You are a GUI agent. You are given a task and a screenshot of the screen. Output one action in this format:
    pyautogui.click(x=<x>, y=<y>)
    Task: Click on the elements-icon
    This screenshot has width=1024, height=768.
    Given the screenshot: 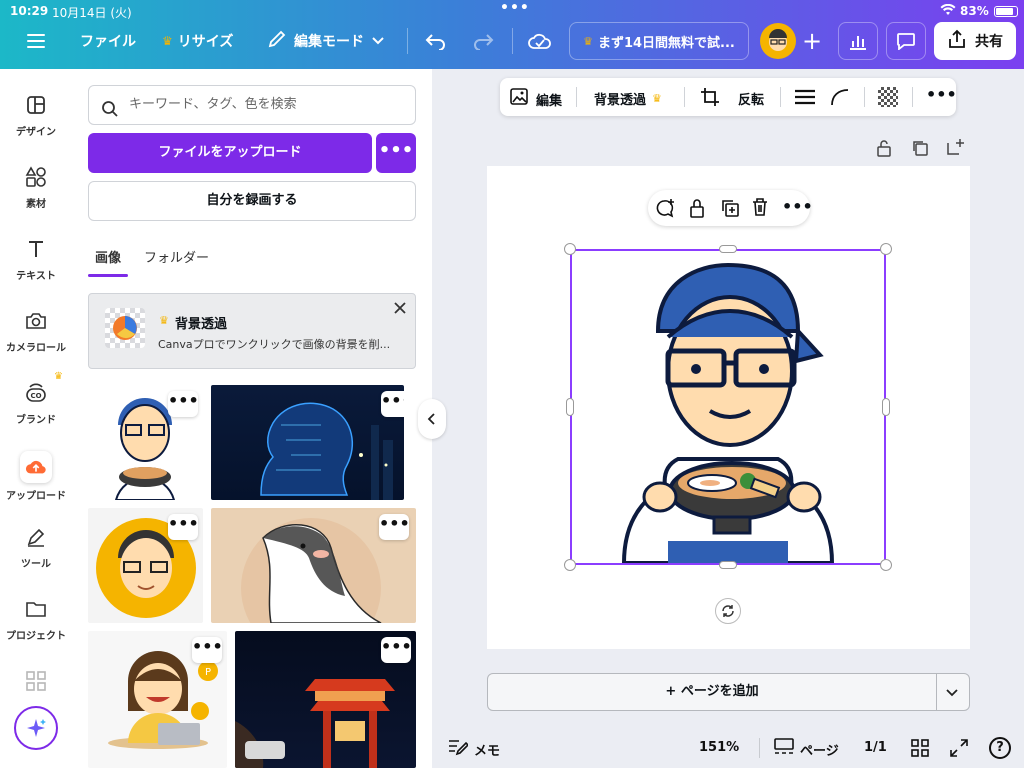 What is the action you would take?
    pyautogui.click(x=36, y=177)
    